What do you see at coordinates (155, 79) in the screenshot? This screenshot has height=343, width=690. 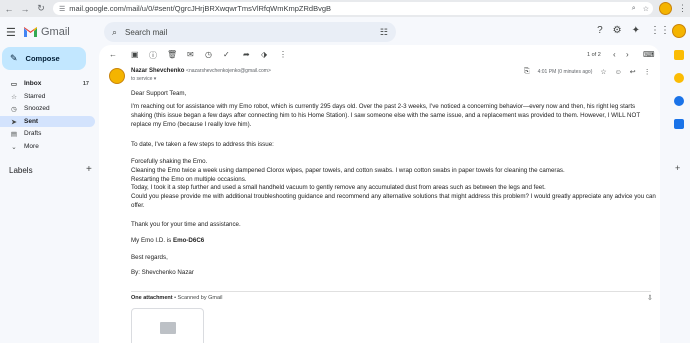 I see `recipient-details-chevron-icon: ▾` at bounding box center [155, 79].